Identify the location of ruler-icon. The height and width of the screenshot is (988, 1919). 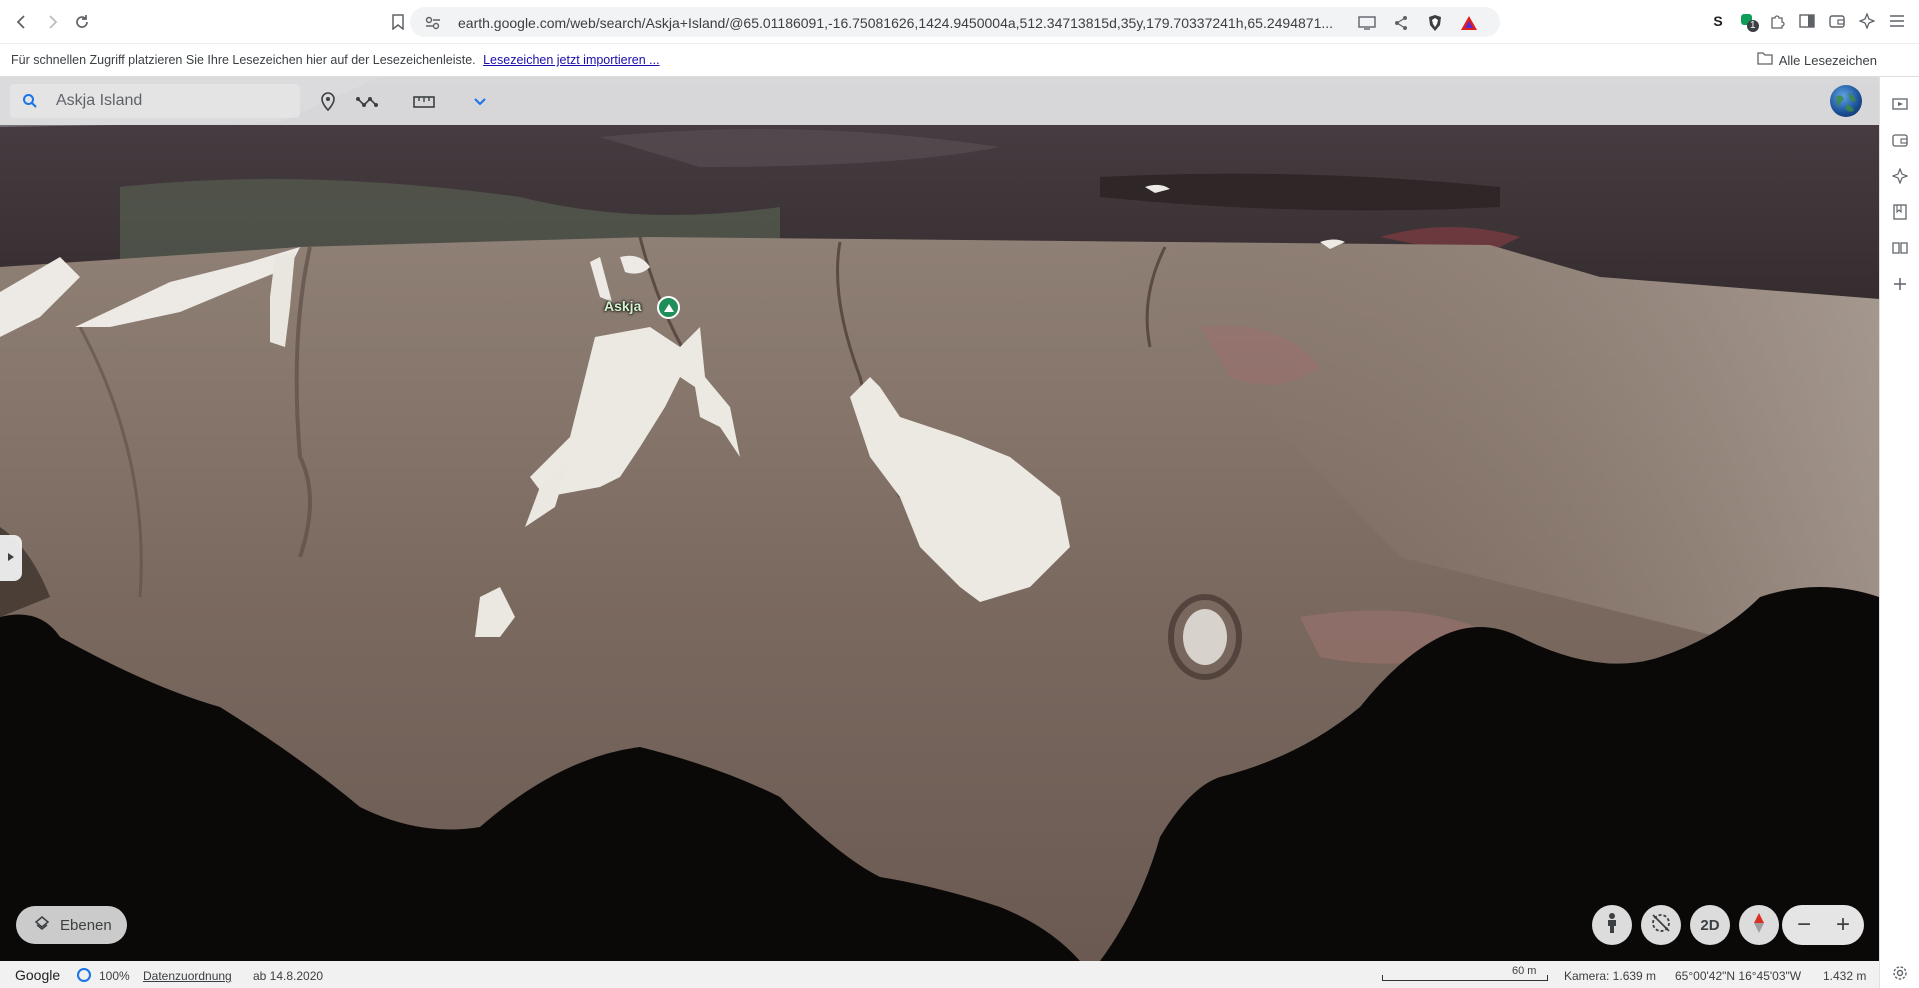
(424, 102).